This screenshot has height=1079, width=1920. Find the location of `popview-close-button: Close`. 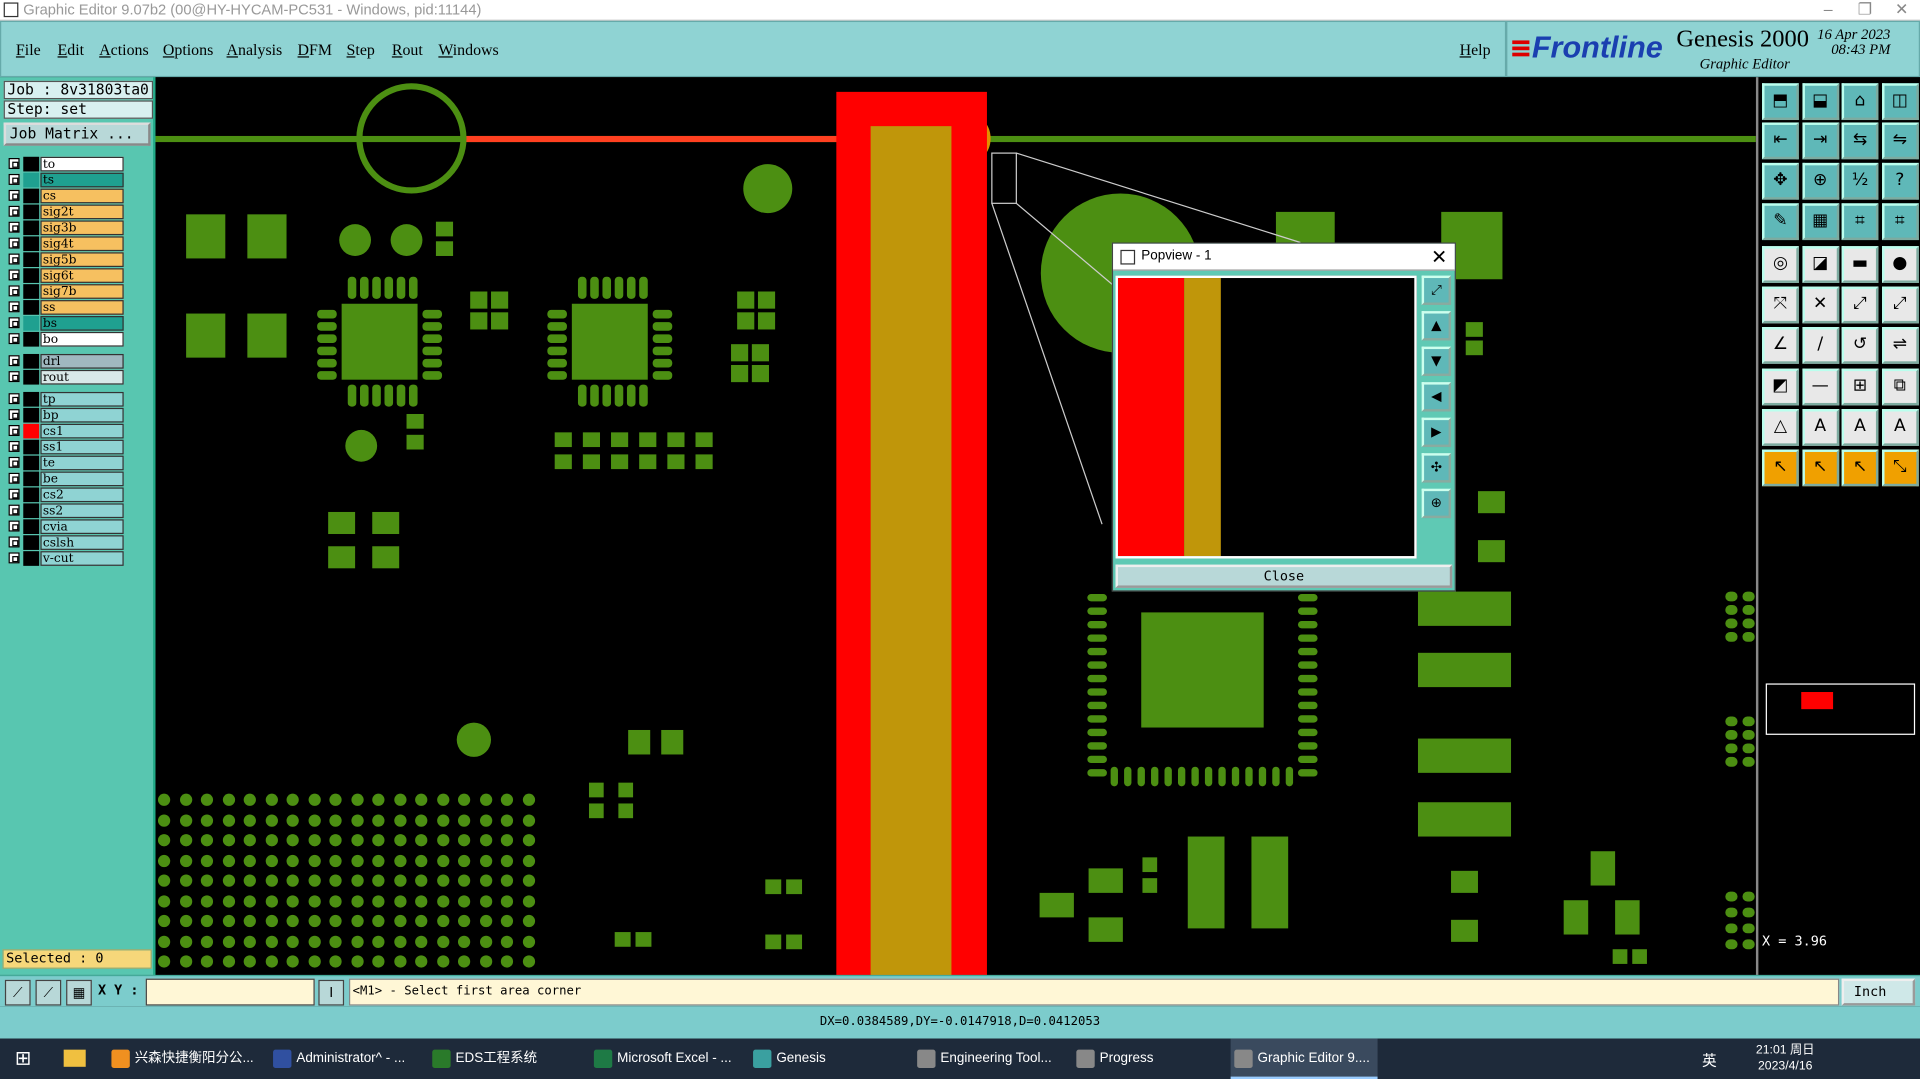

popview-close-button: Close is located at coordinates (1284, 576).